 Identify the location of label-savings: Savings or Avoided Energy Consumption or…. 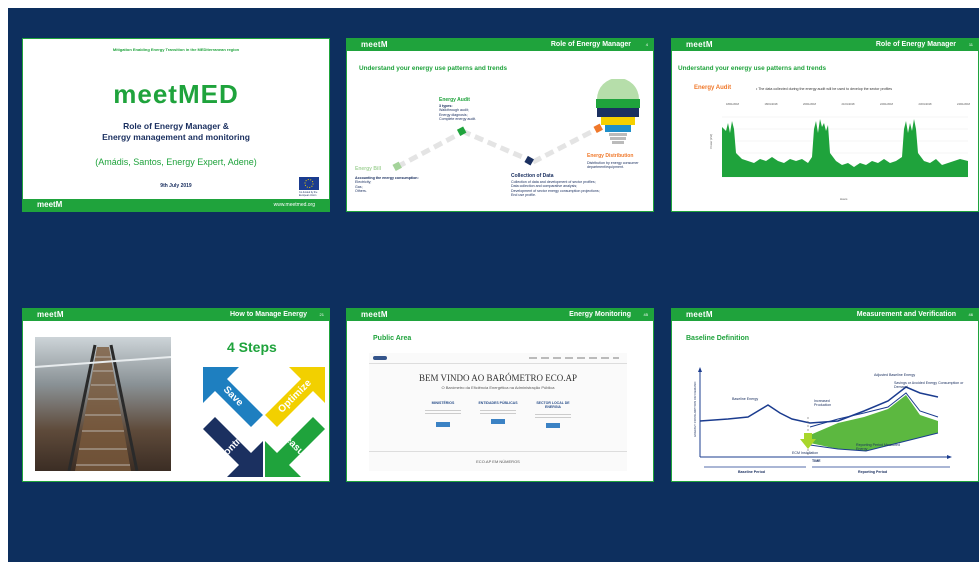
(929, 385).